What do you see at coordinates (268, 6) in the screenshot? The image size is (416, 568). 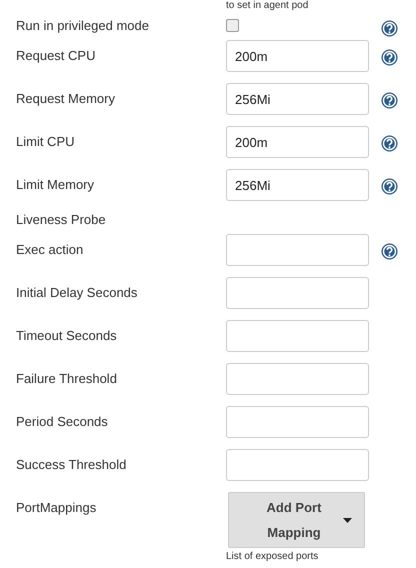 I see `help-text: to set in agent pod` at bounding box center [268, 6].